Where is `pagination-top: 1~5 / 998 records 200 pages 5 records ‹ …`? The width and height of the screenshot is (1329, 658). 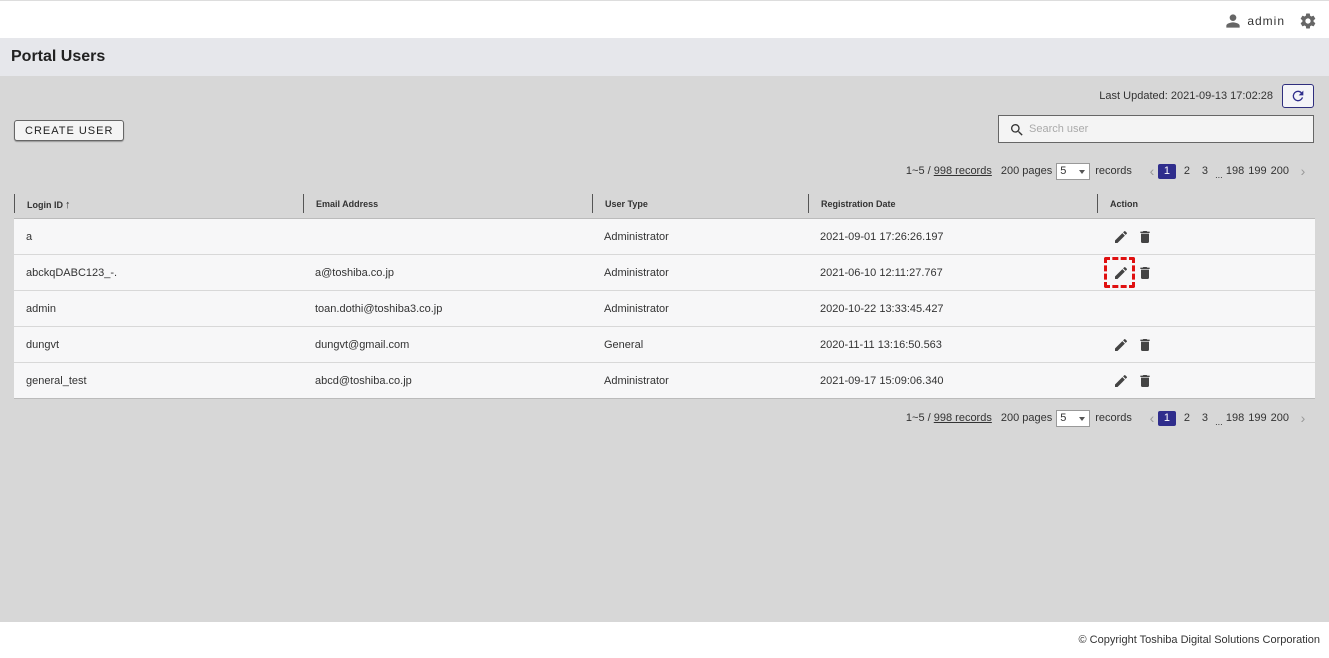
pagination-top: 1~5 / 998 records 200 pages 5 records ‹ … is located at coordinates (1107, 171).